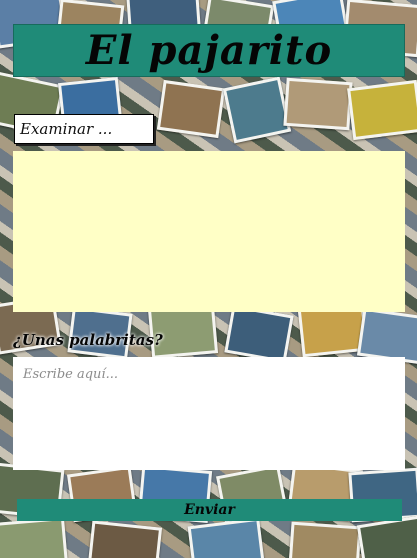 The width and height of the screenshot is (417, 558). What do you see at coordinates (88, 340) in the screenshot?
I see `message-prompt-label: ¿Unas palabritas?` at bounding box center [88, 340].